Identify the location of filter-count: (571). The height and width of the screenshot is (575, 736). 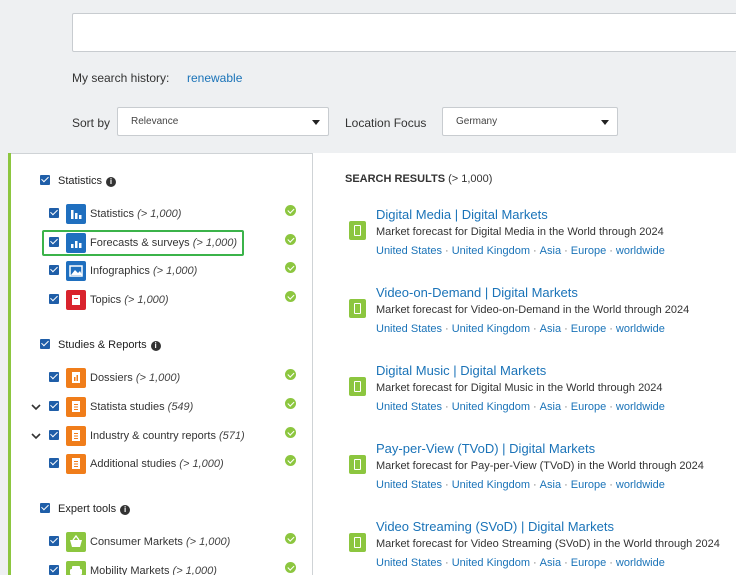
(232, 436).